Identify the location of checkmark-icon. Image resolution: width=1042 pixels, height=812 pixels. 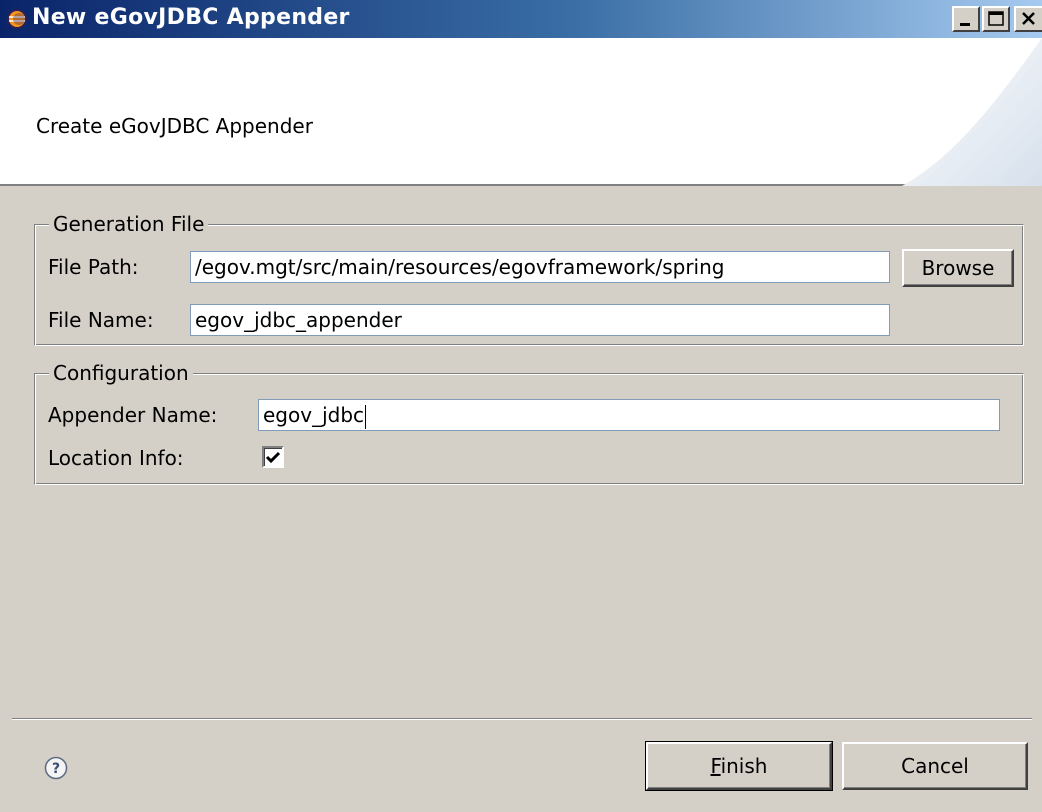
(273, 457).